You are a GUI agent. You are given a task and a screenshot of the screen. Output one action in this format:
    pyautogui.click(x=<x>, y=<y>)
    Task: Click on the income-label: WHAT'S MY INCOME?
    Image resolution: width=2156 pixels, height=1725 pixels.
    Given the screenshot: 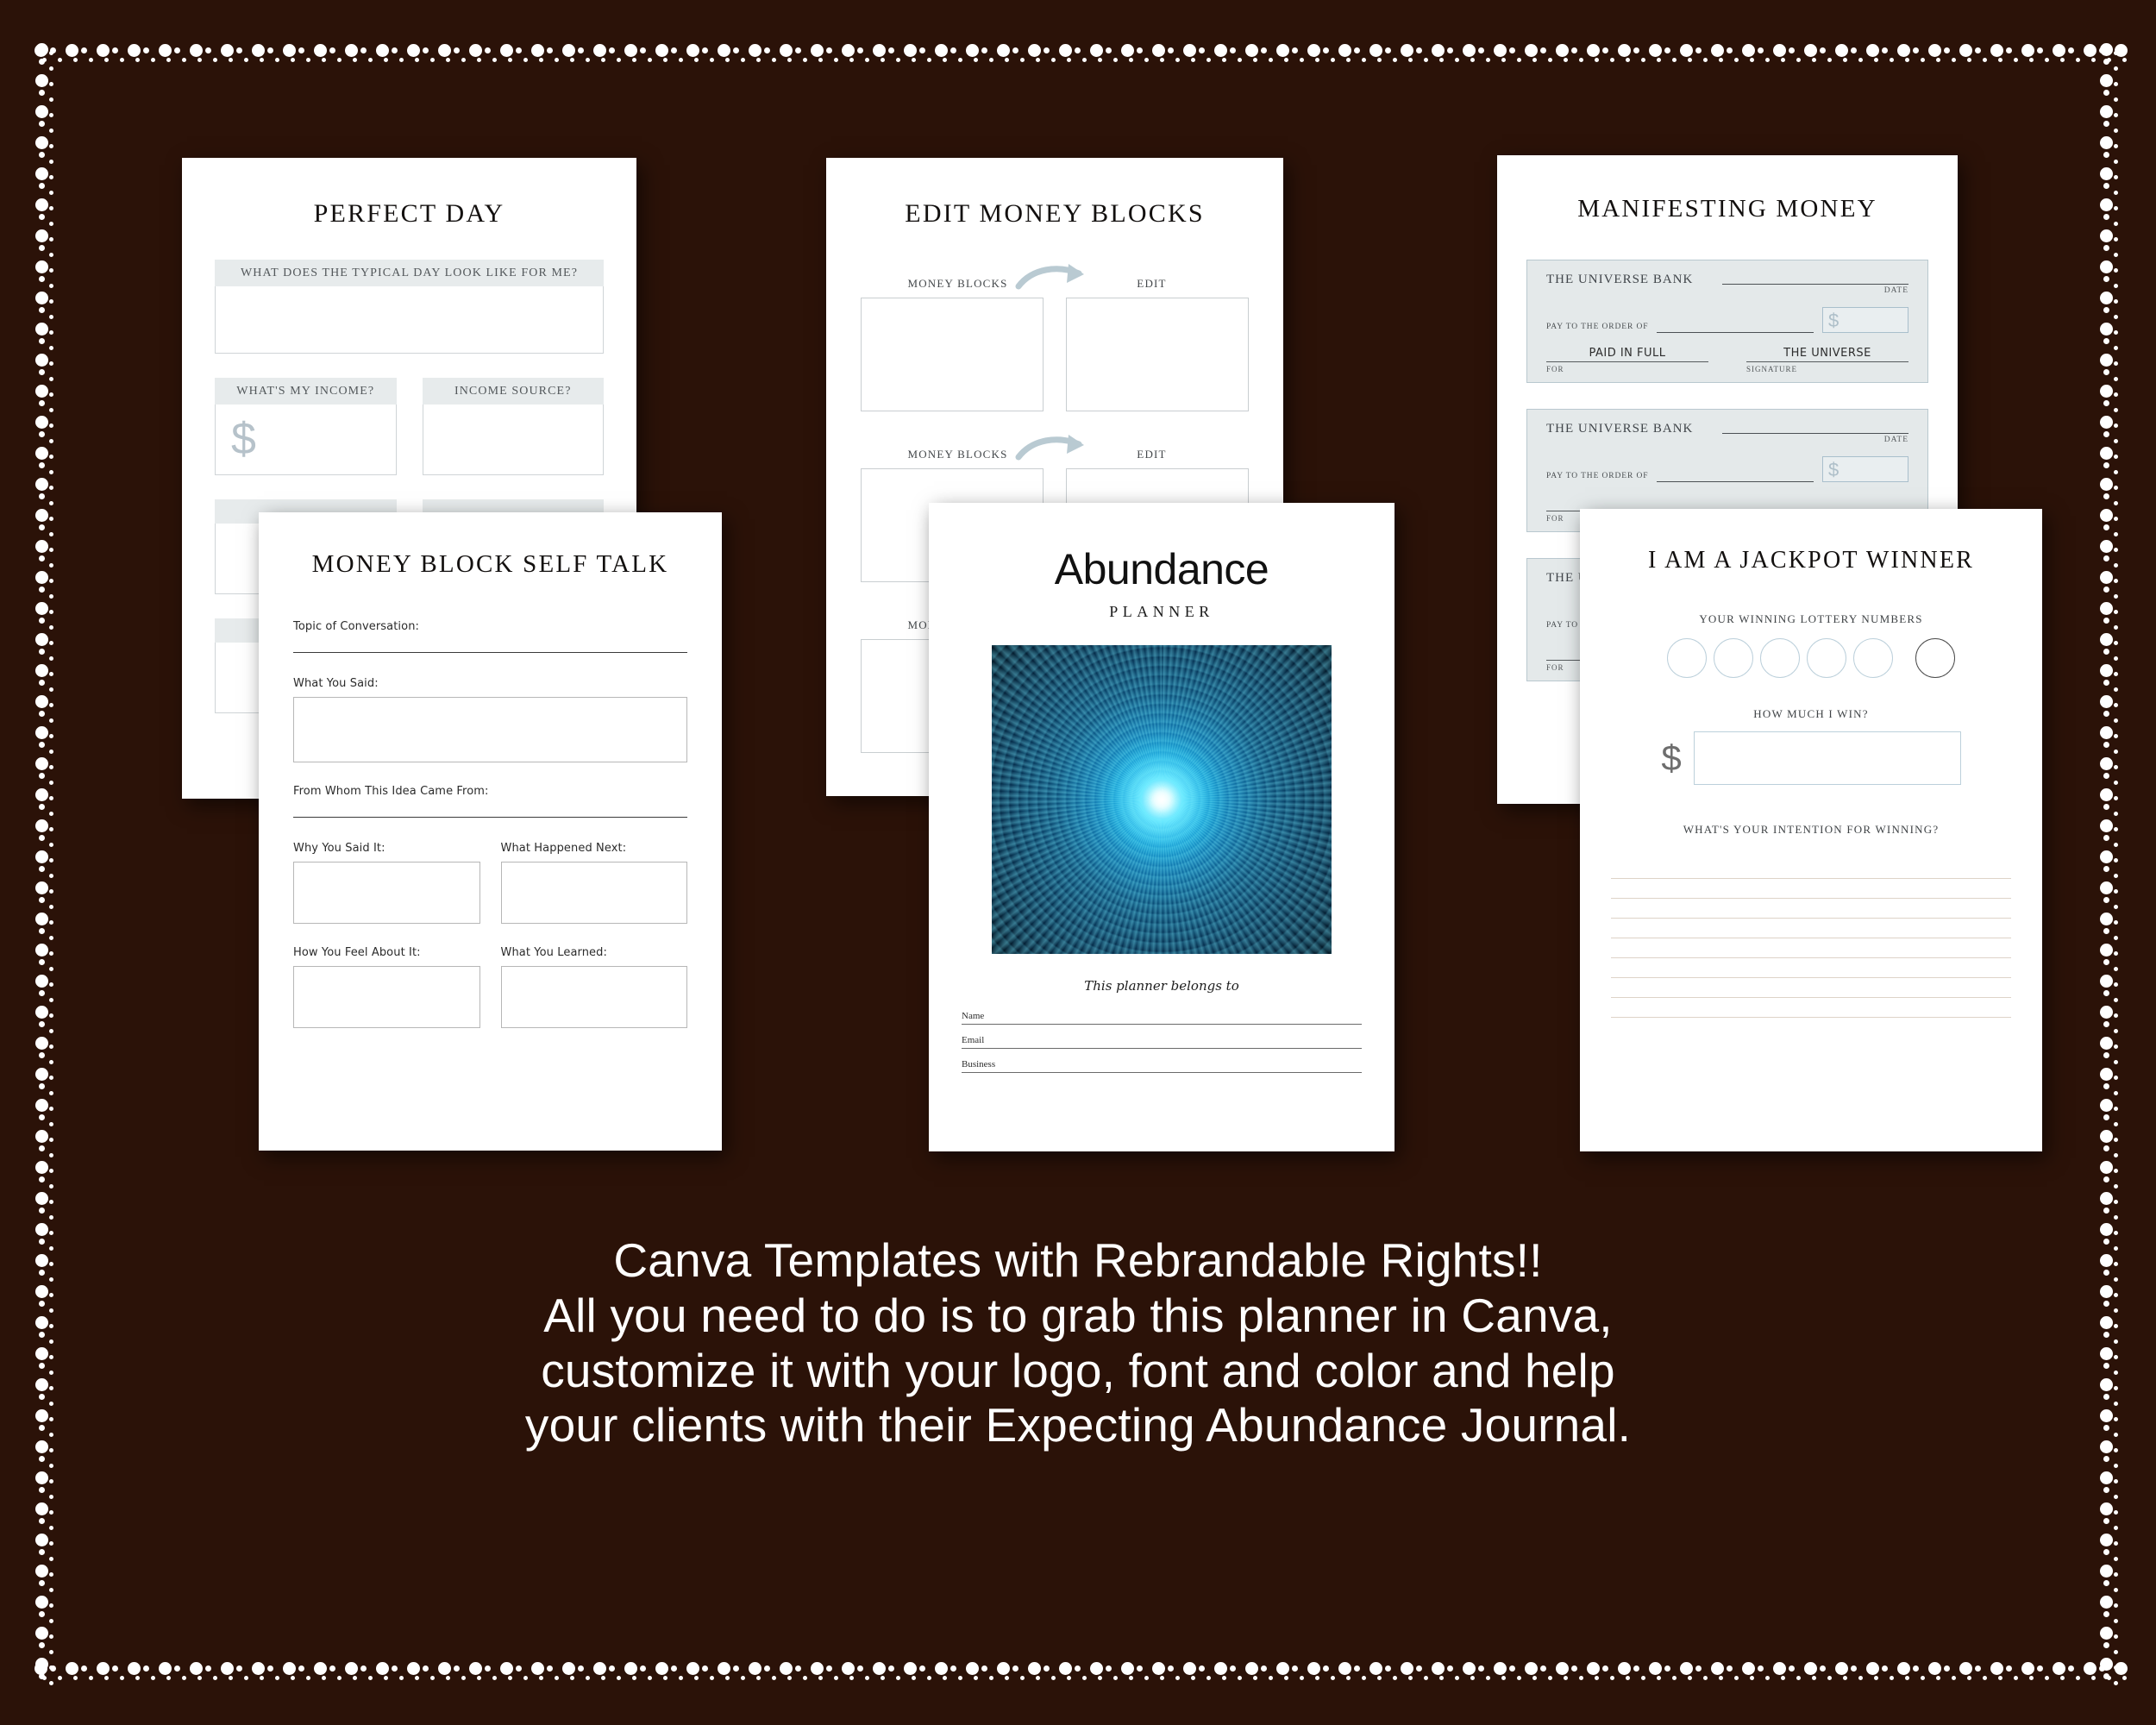 What is the action you would take?
    pyautogui.click(x=306, y=391)
    